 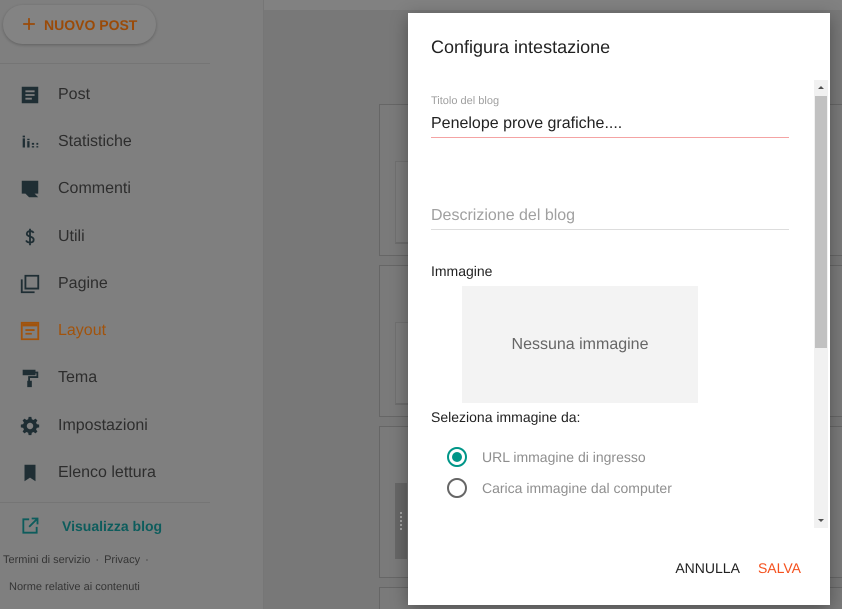 I want to click on empty-image-text: Nessuna immagine, so click(x=580, y=345).